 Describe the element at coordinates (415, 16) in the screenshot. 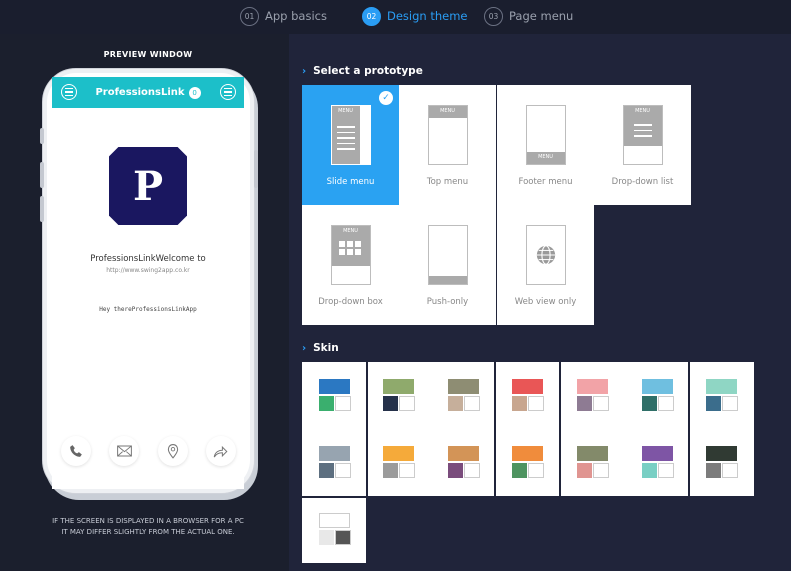

I see `step-design-theme: 02 Design theme` at that location.